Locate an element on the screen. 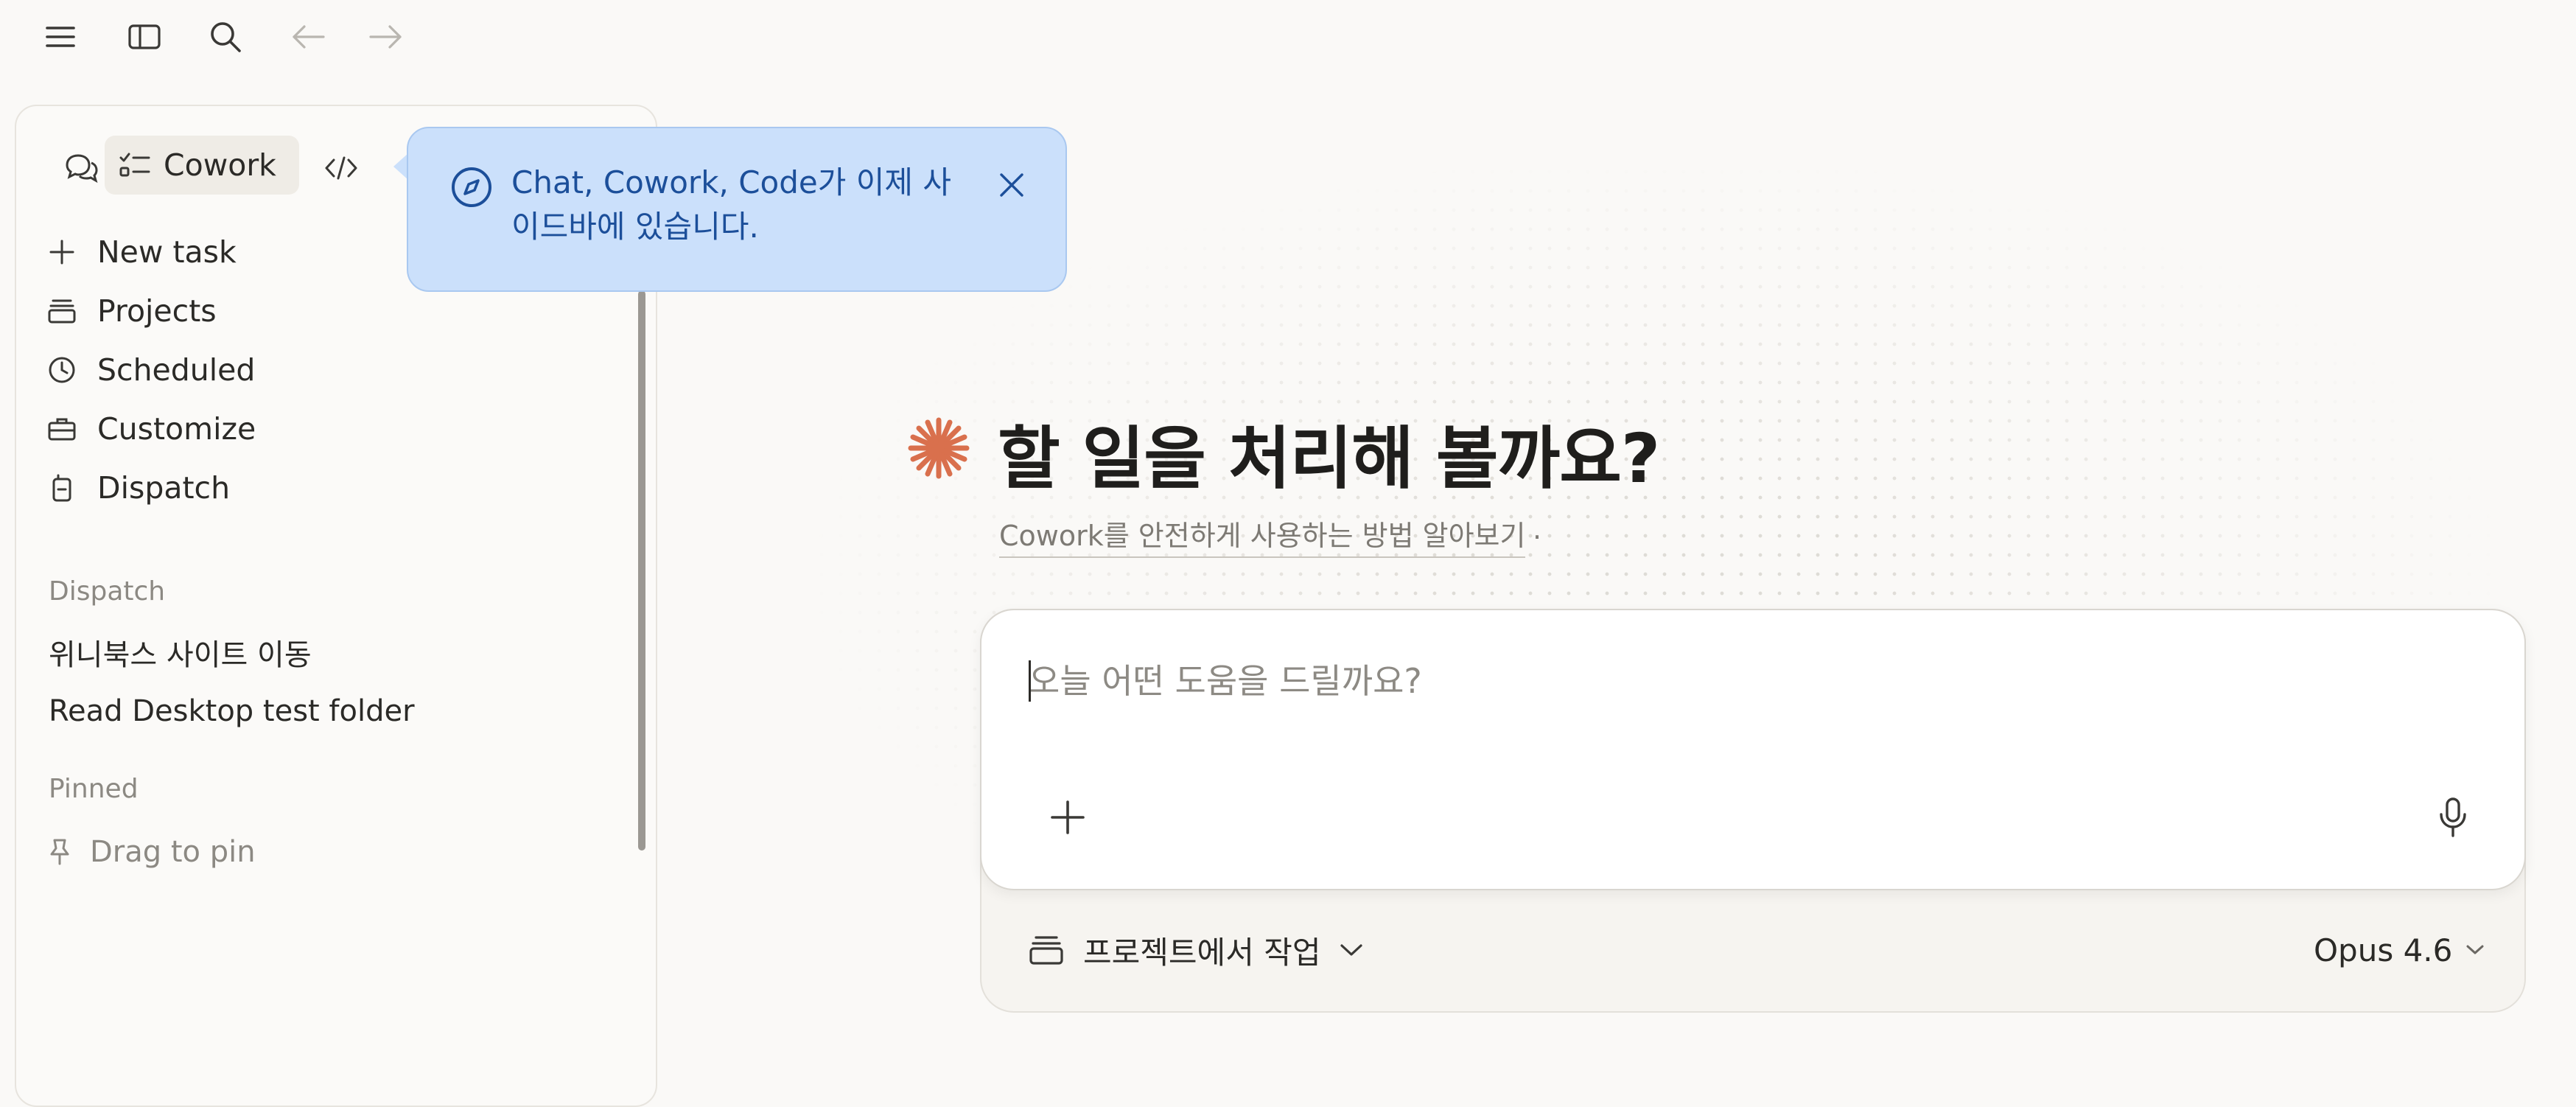  mode-code-button is located at coordinates (341, 168).